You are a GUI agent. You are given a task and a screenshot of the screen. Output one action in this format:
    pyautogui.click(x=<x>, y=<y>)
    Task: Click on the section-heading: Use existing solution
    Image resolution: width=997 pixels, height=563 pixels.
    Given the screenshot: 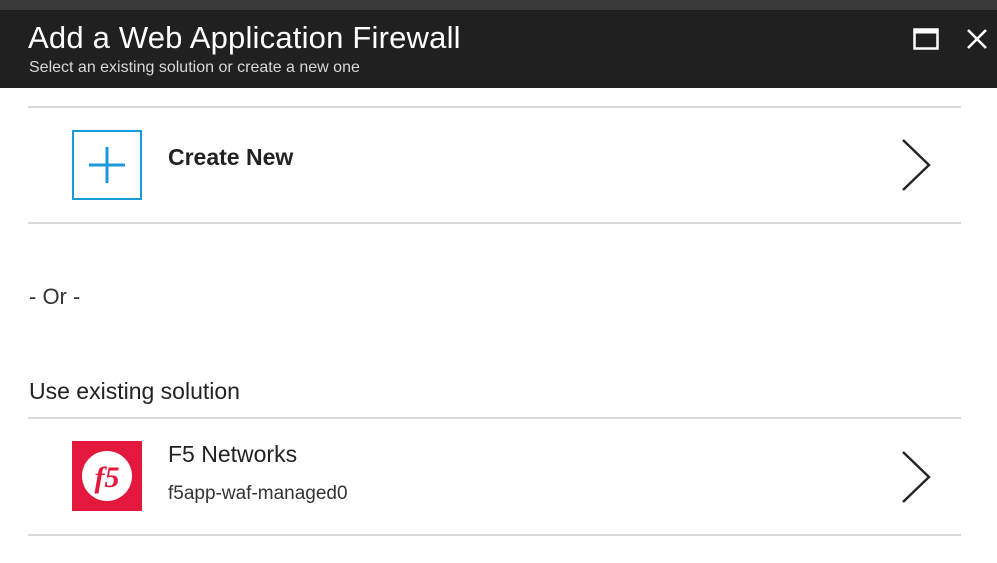 What is the action you would take?
    pyautogui.click(x=134, y=391)
    